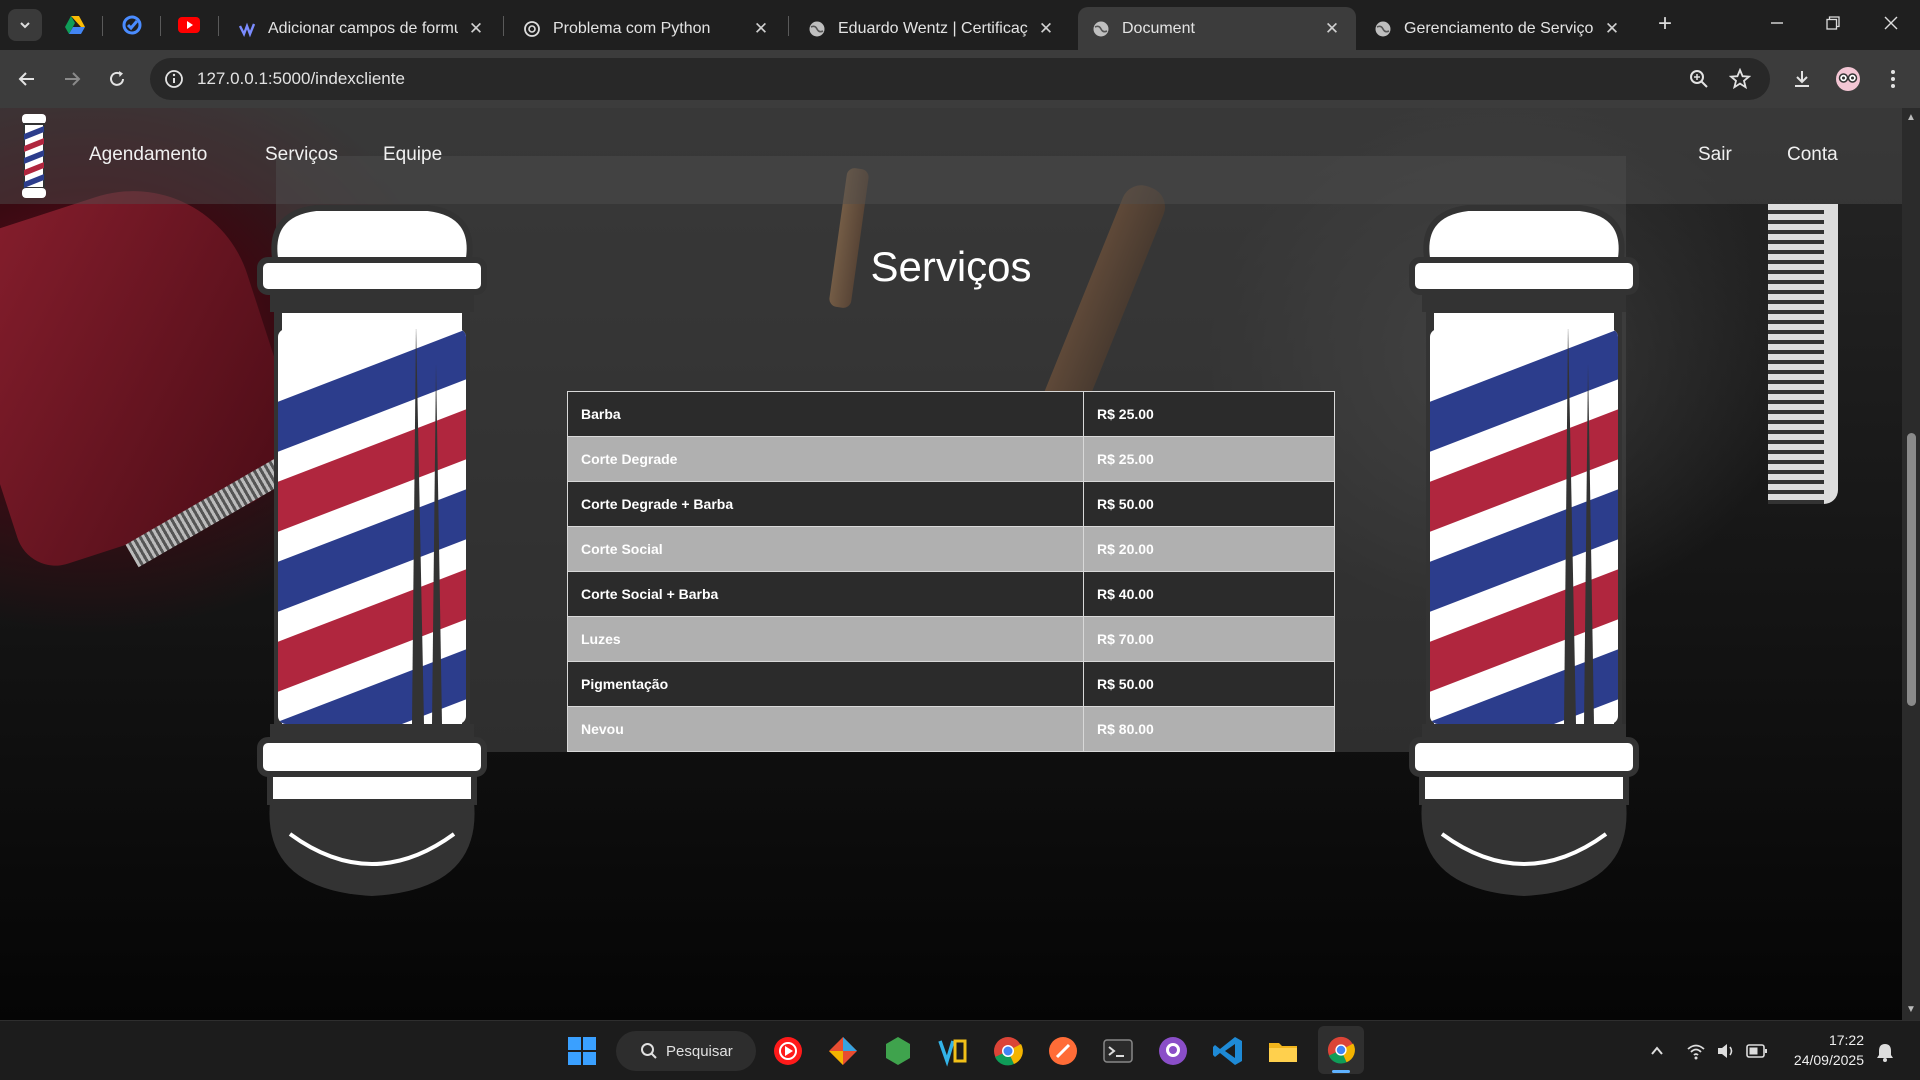 The width and height of the screenshot is (1920, 1080). I want to click on reload-icon, so click(117, 78).